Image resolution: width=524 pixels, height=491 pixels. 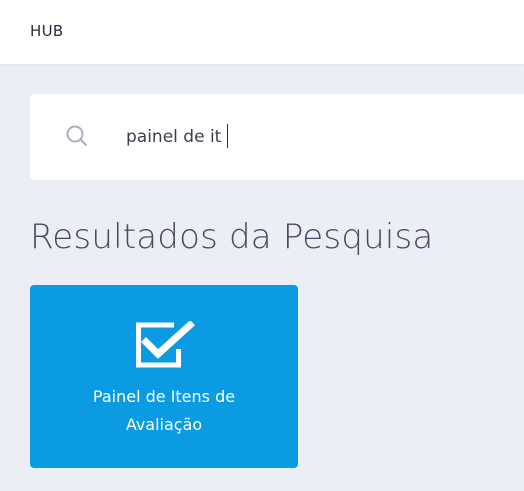 I want to click on result-card-label-line1: Painel de Itens de, so click(x=164, y=396).